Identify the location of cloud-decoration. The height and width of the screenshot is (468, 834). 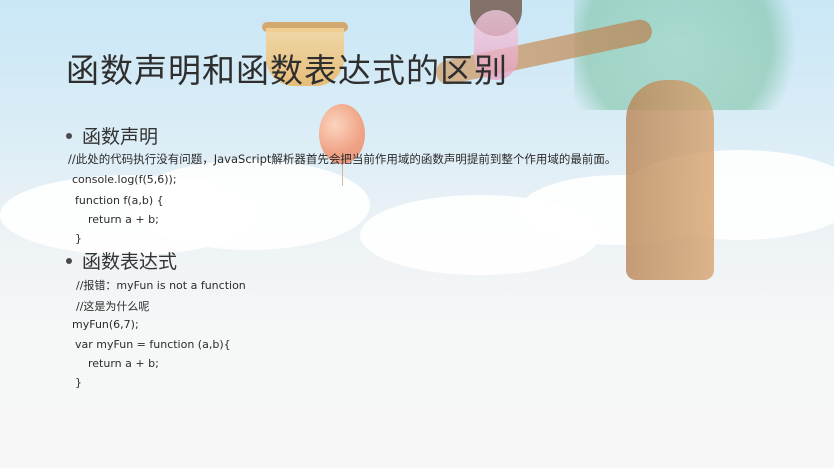
(480, 235).